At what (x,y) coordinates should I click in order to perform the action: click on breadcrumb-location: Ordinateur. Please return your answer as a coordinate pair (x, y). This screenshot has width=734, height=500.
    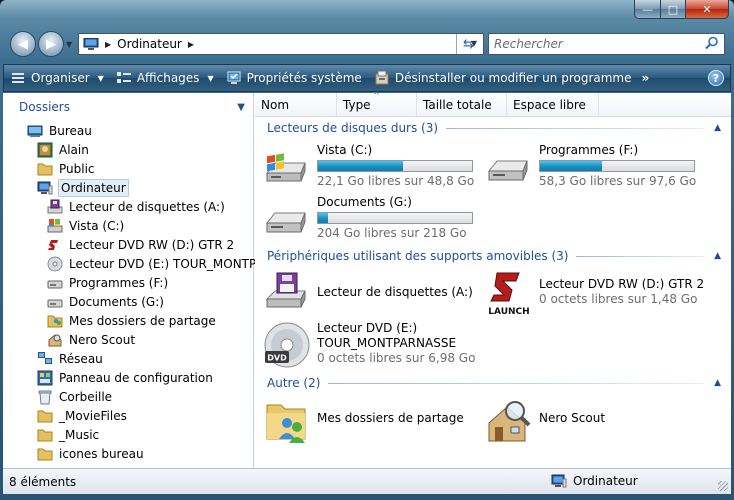
    Looking at the image, I should click on (149, 44).